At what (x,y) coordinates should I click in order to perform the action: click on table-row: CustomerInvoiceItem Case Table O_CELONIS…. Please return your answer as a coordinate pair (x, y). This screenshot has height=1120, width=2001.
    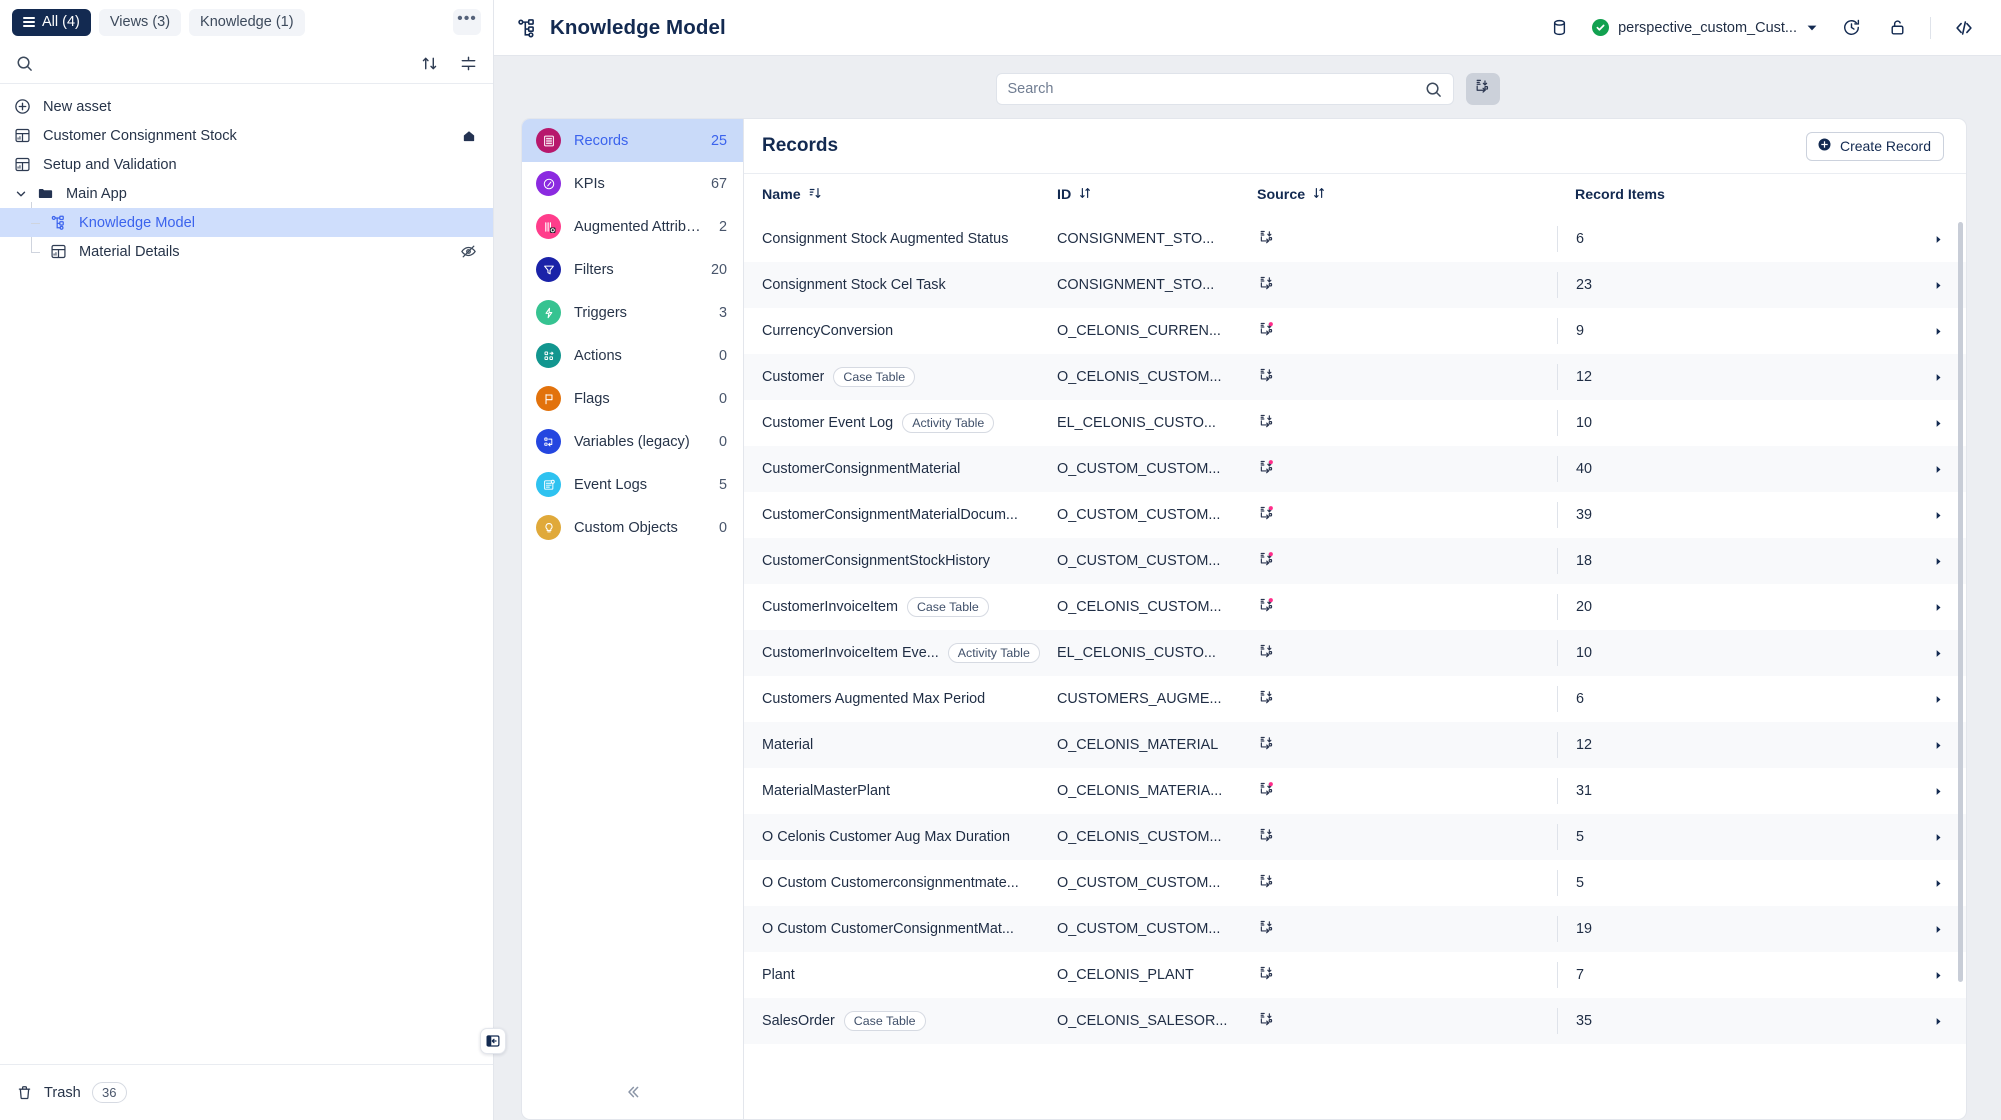
    Looking at the image, I should click on (1355, 607).